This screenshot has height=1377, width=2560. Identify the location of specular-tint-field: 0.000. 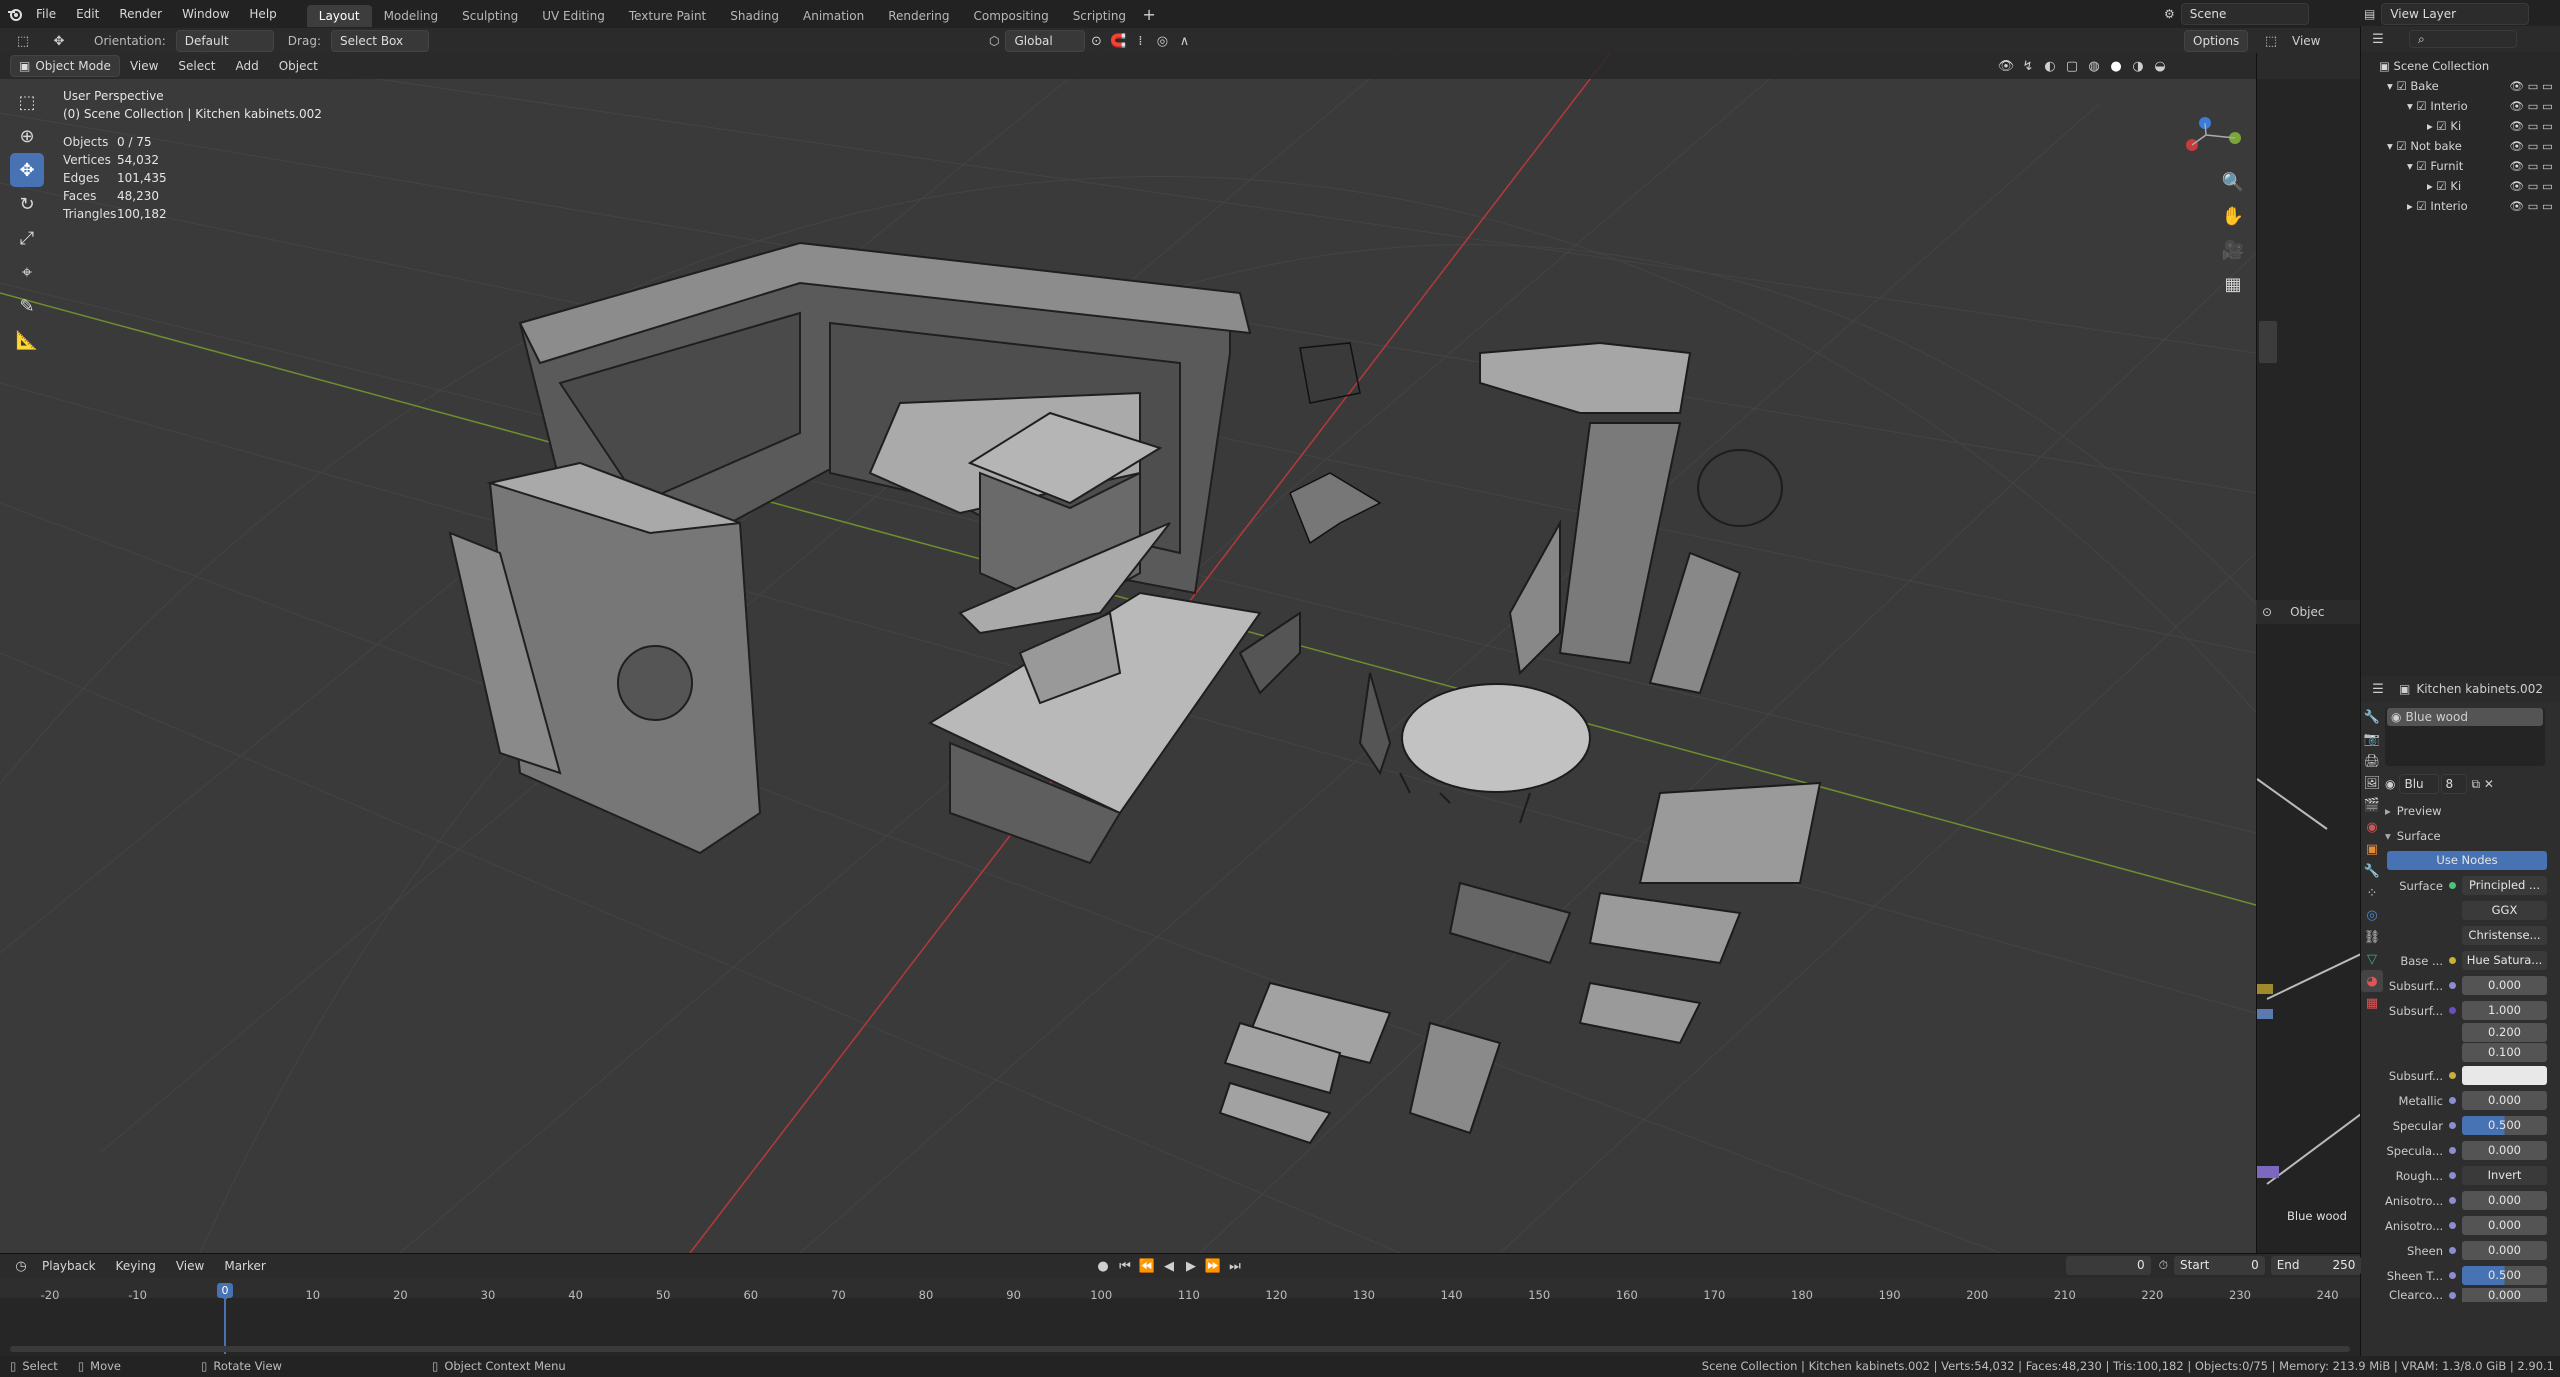
(2504, 1150).